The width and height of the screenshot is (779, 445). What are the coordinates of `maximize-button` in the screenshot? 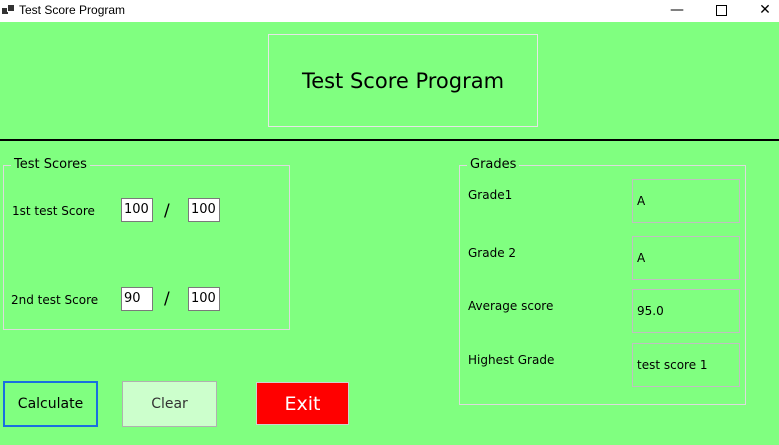 It's located at (721, 11).